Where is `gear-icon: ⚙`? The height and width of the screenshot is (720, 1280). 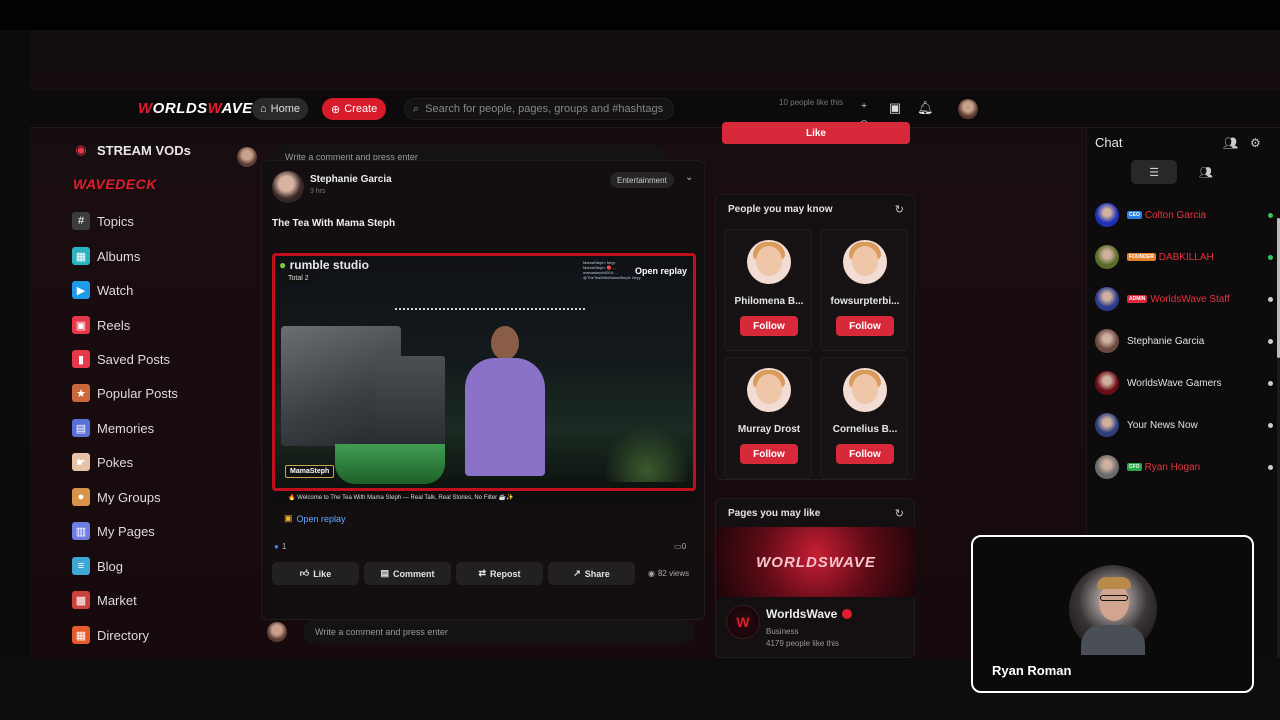 gear-icon: ⚙ is located at coordinates (1255, 143).